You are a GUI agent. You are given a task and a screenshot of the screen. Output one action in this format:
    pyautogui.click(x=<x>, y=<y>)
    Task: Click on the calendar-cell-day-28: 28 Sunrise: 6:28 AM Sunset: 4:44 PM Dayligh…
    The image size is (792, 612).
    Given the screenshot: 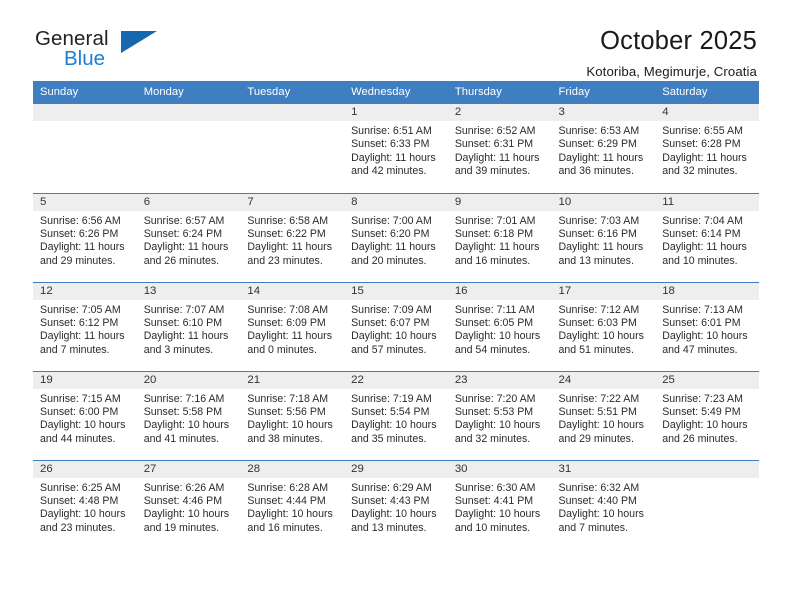 What is the action you would take?
    pyautogui.click(x=292, y=504)
    